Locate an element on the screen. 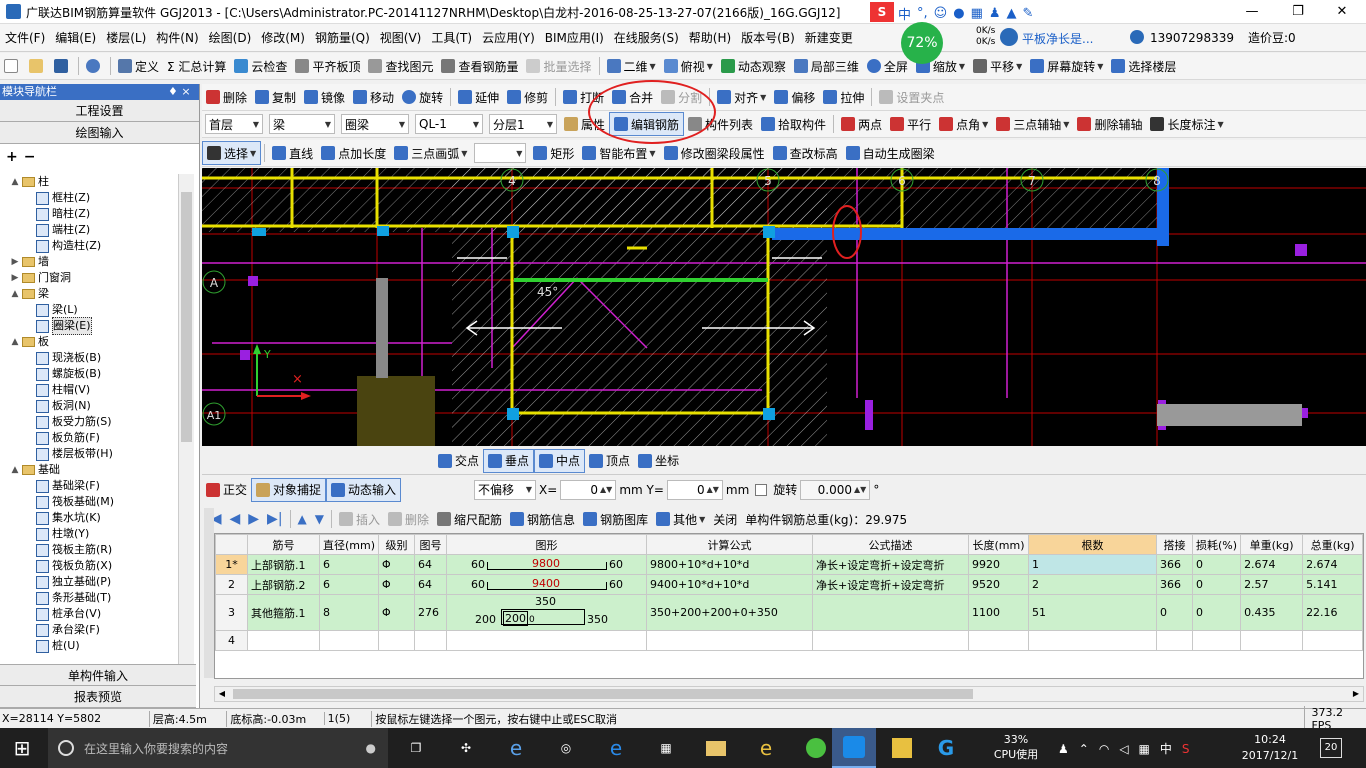 The width and height of the screenshot is (1366, 768). edit-rebar-button: 编辑钢筋 is located at coordinates (647, 124).